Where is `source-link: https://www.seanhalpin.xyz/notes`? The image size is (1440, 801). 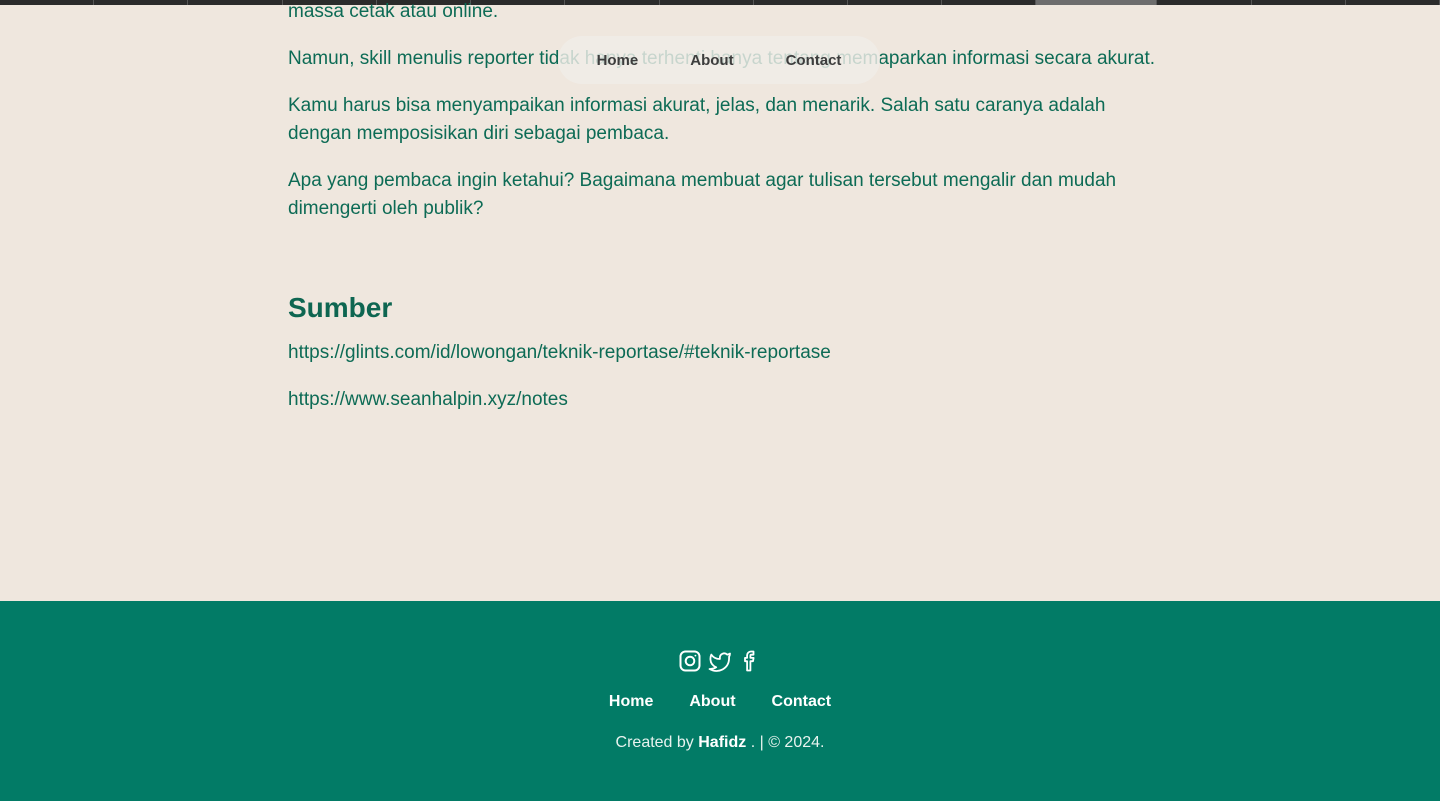 source-link: https://www.seanhalpin.xyz/notes is located at coordinates (428, 400).